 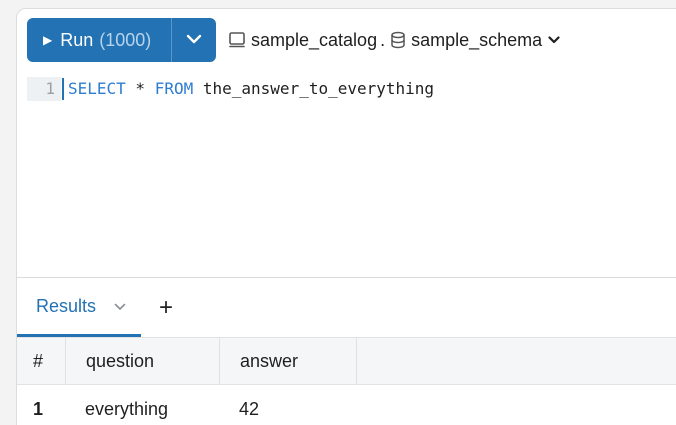 What do you see at coordinates (314, 88) in the screenshot?
I see `code-table-name: the_answer_to_everything` at bounding box center [314, 88].